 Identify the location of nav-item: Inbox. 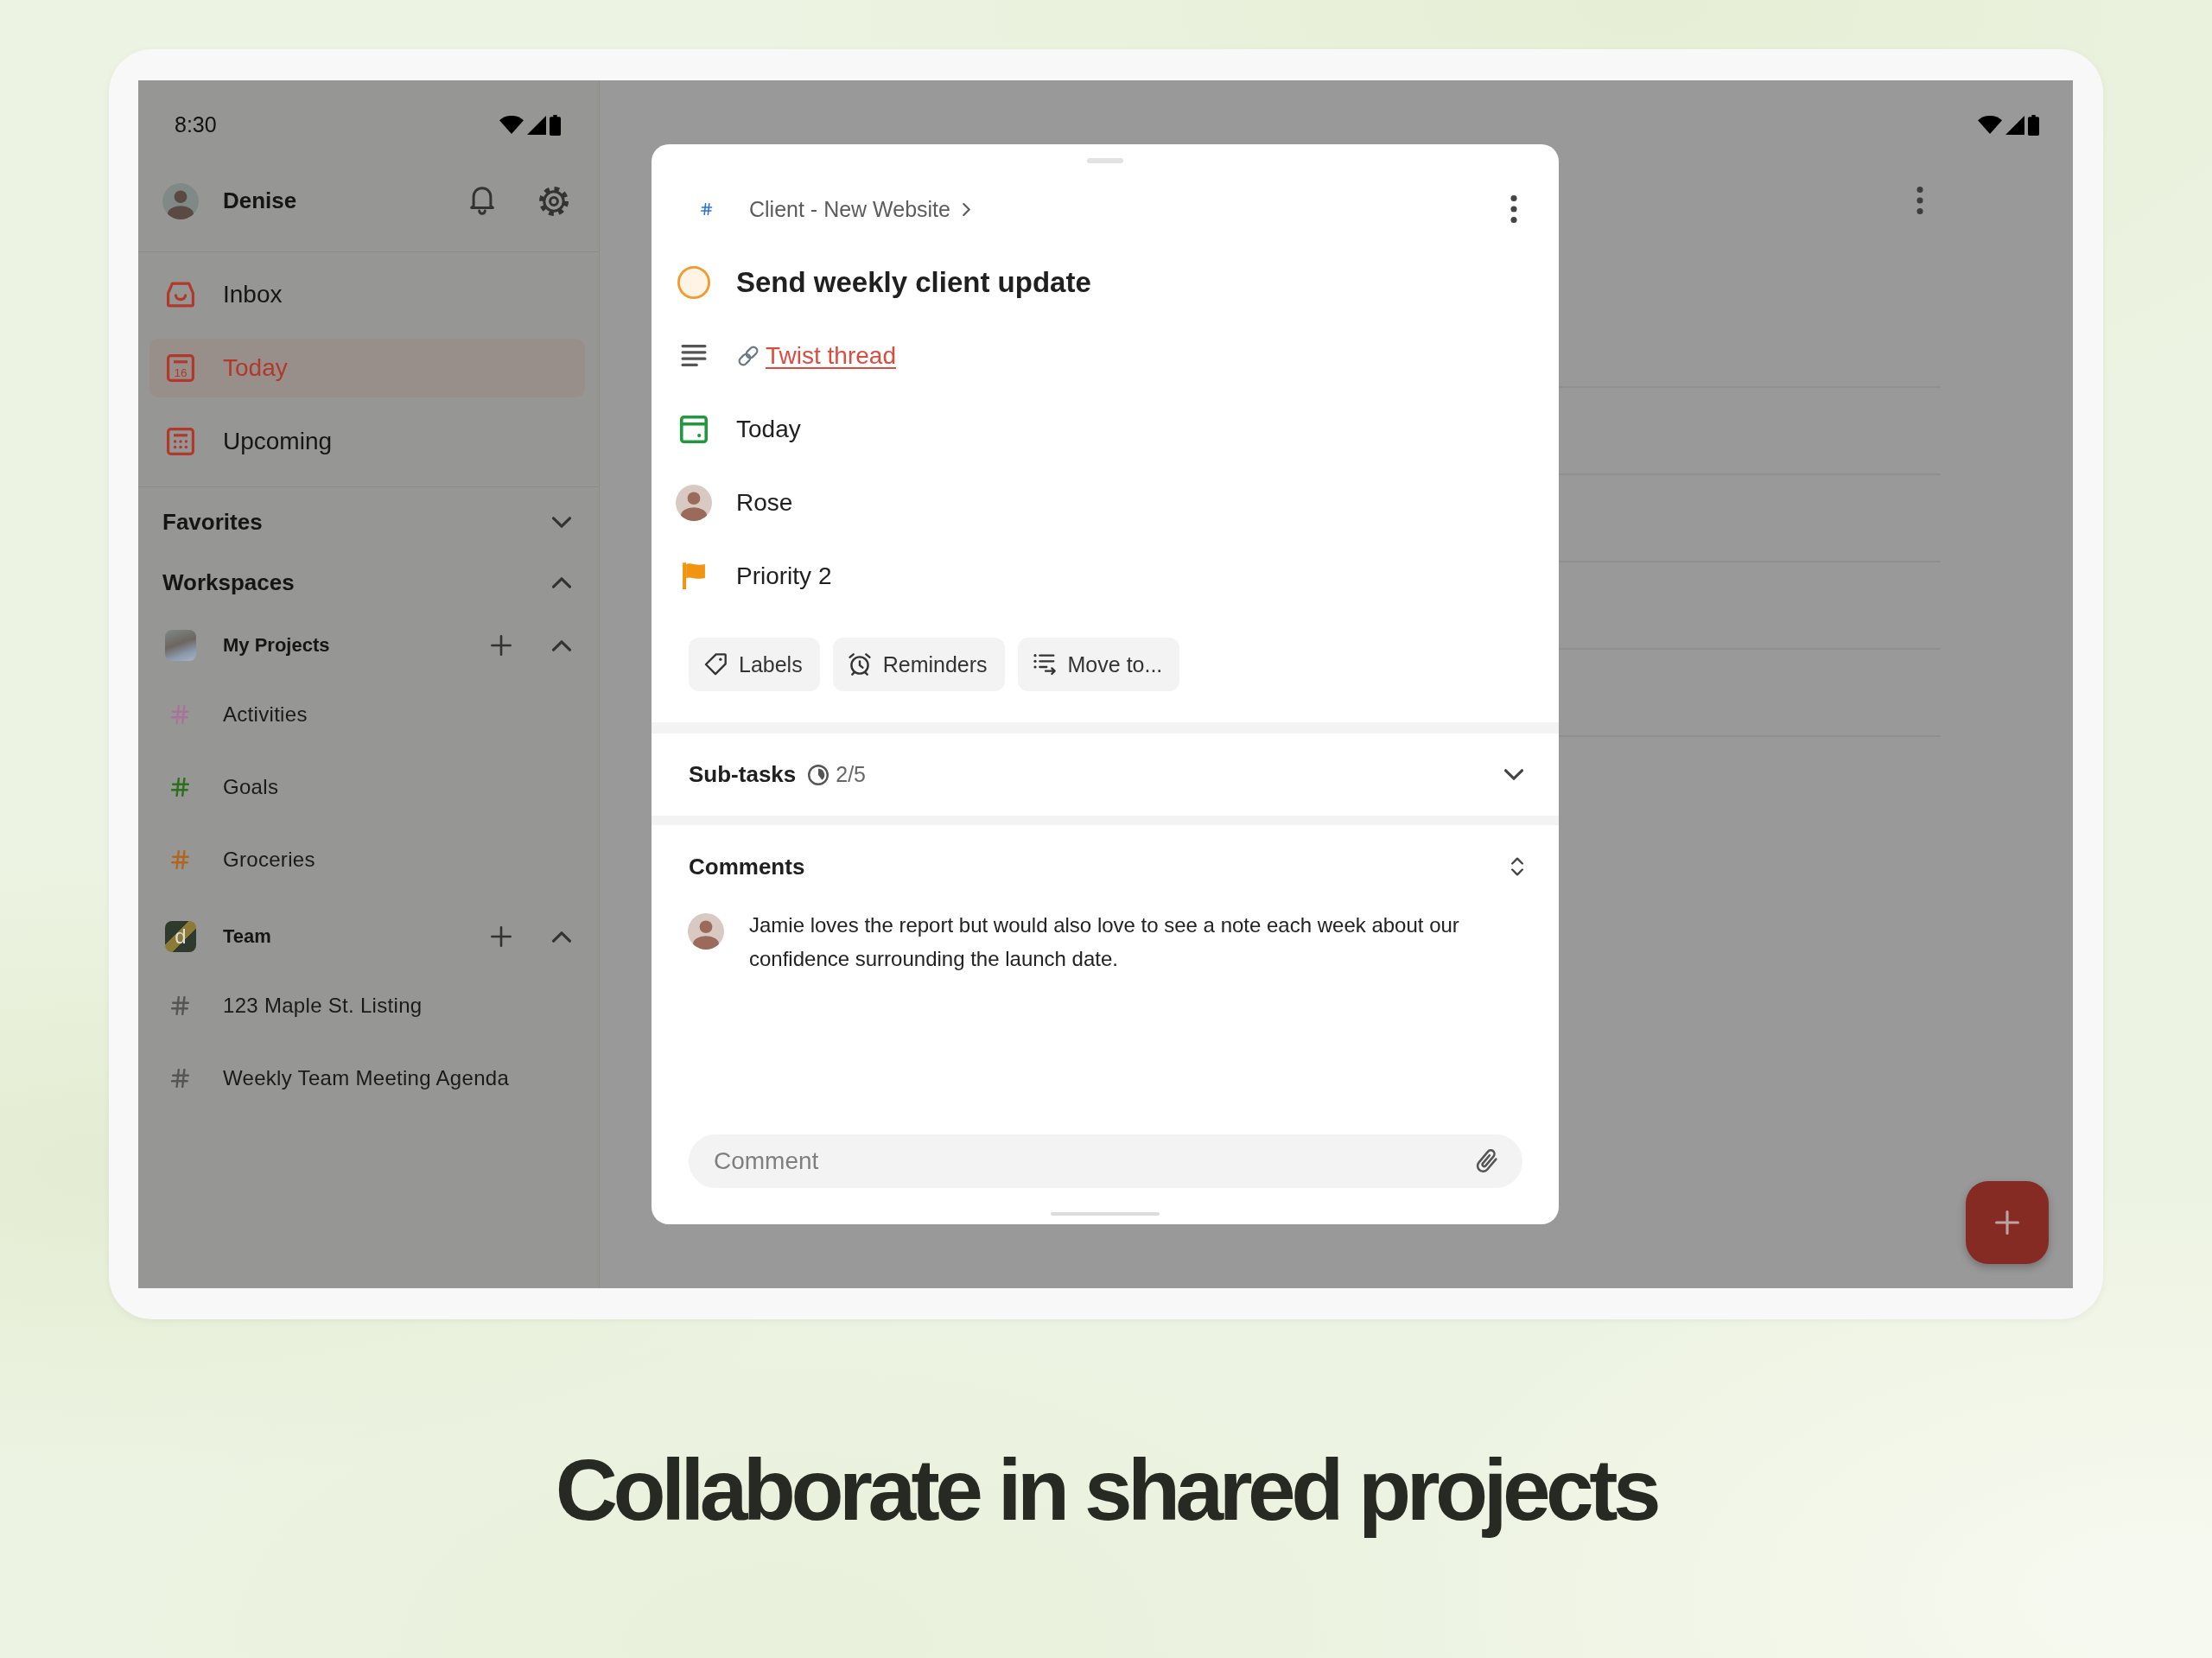
(367, 294).